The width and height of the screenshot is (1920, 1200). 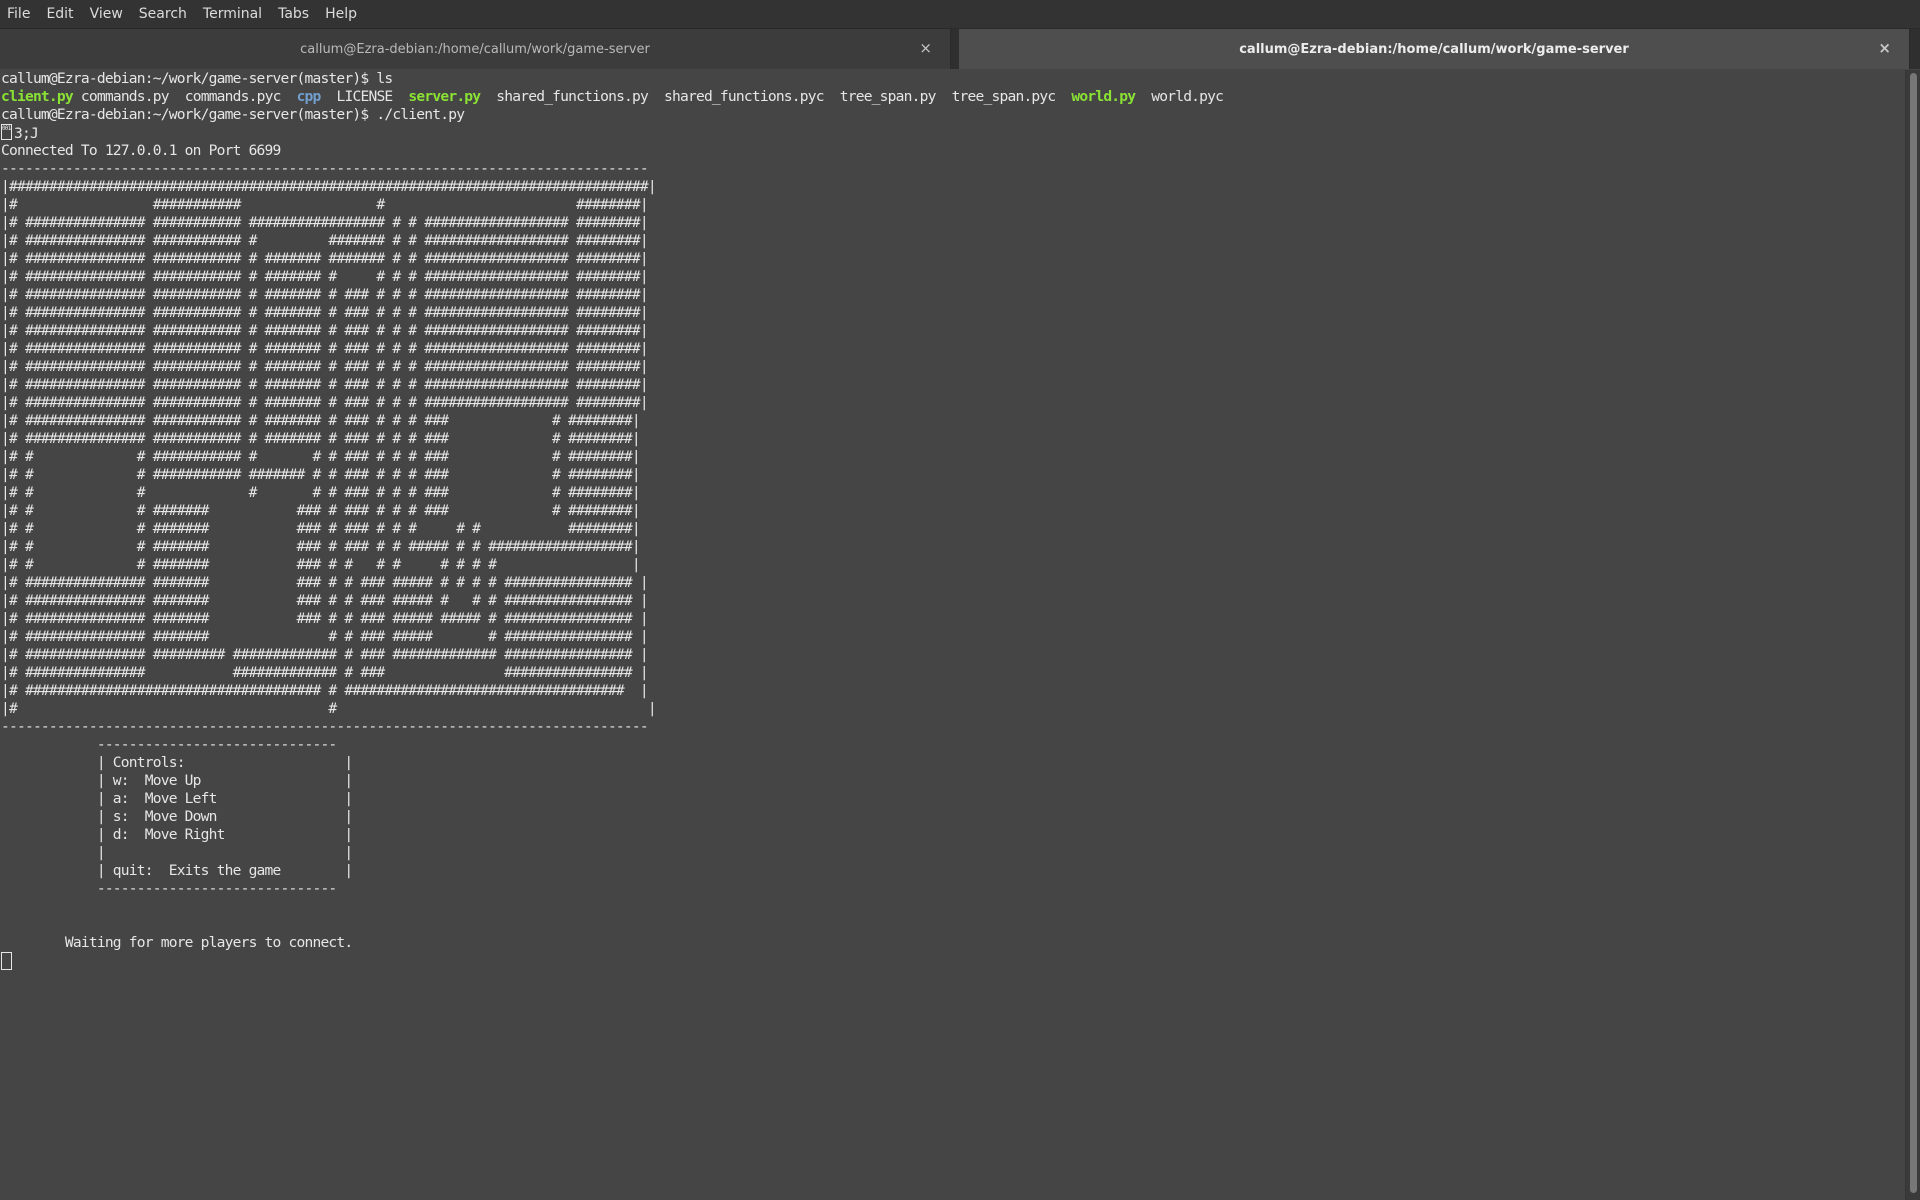 I want to click on menu-edit: Edit, so click(x=60, y=14).